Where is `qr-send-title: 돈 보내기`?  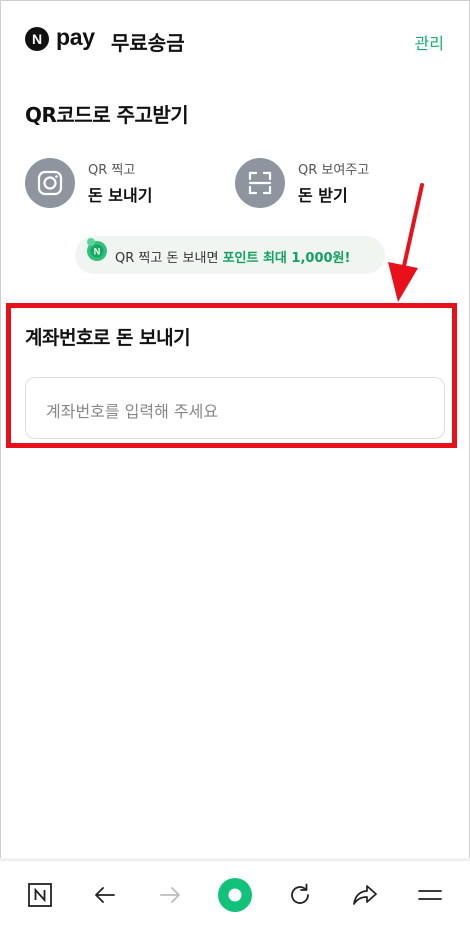 qr-send-title: 돈 보내기 is located at coordinates (120, 195).